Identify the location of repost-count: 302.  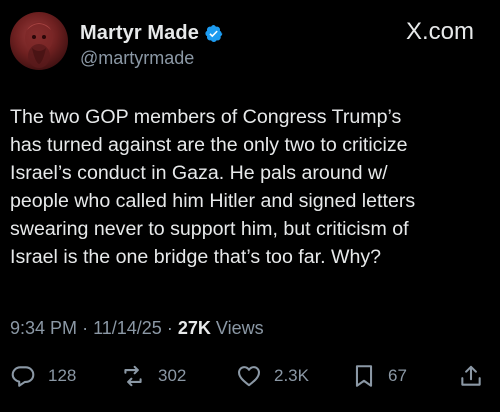
(172, 375).